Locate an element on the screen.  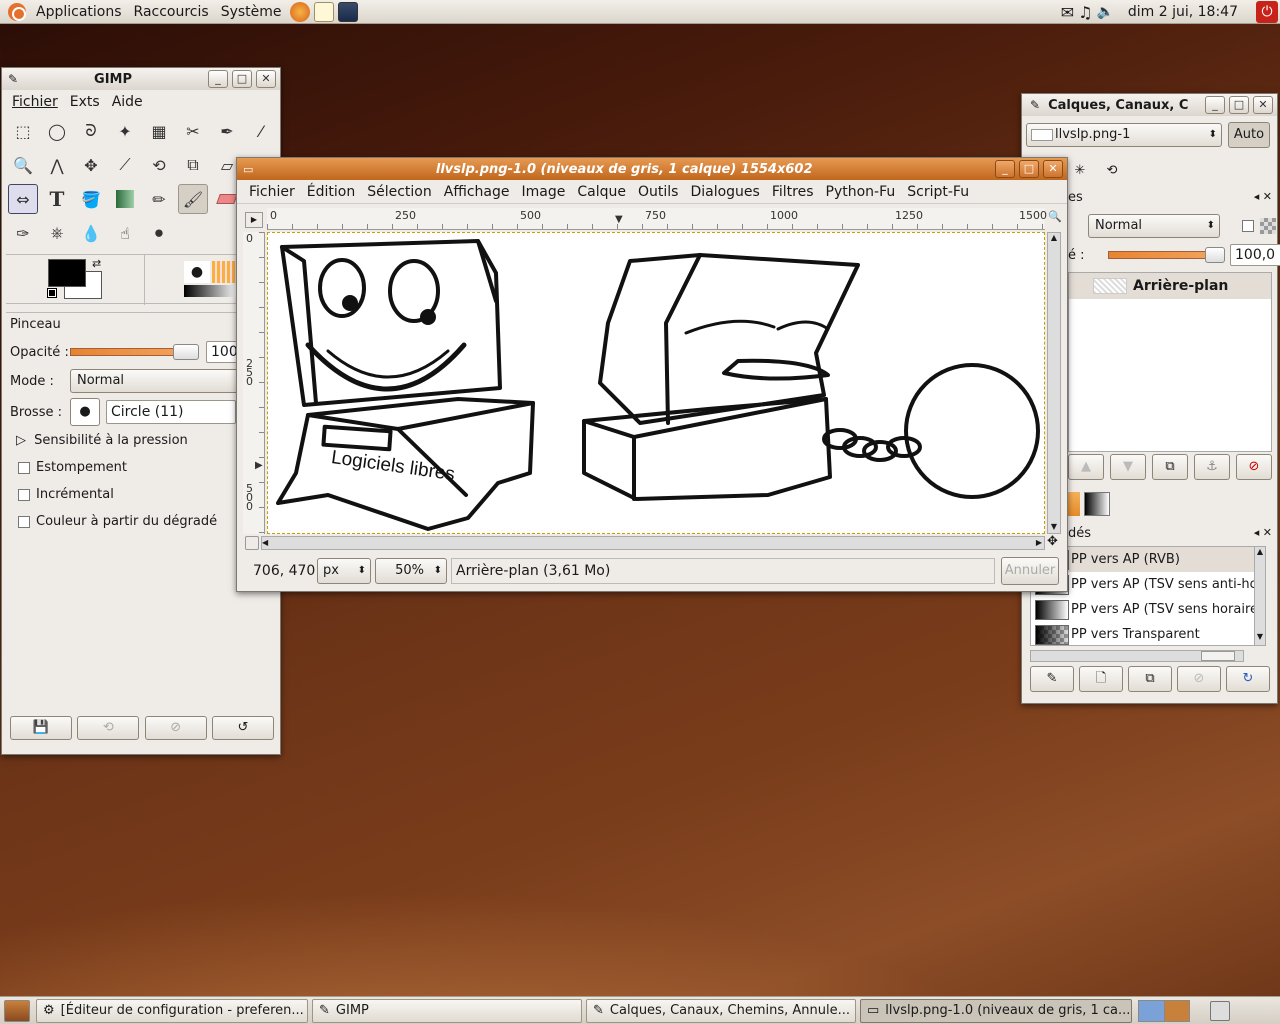
fade-checkbox is located at coordinates (24, 467).